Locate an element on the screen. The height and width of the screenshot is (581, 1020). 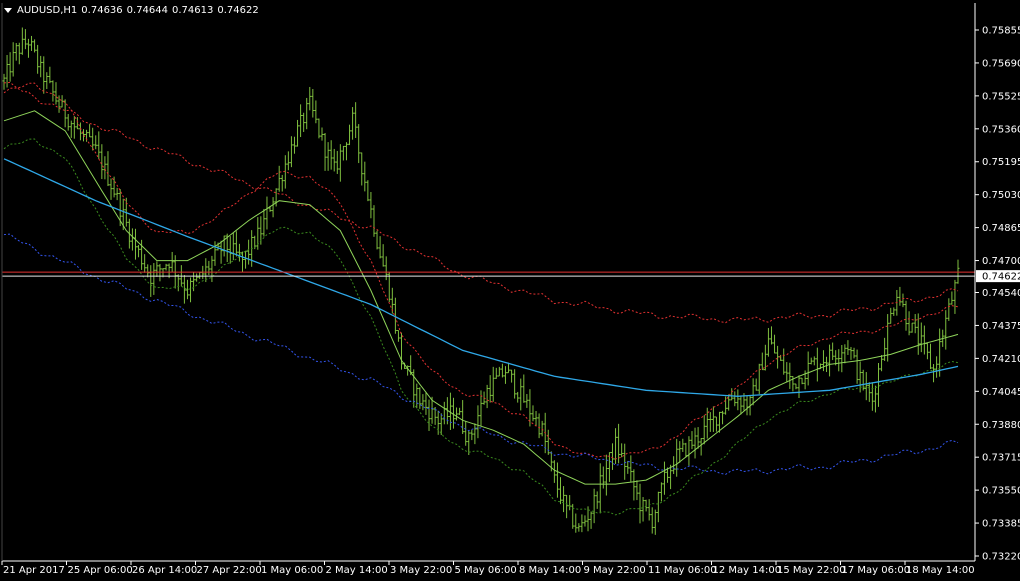
time-label: 21 Apr 2017 is located at coordinates (34, 570).